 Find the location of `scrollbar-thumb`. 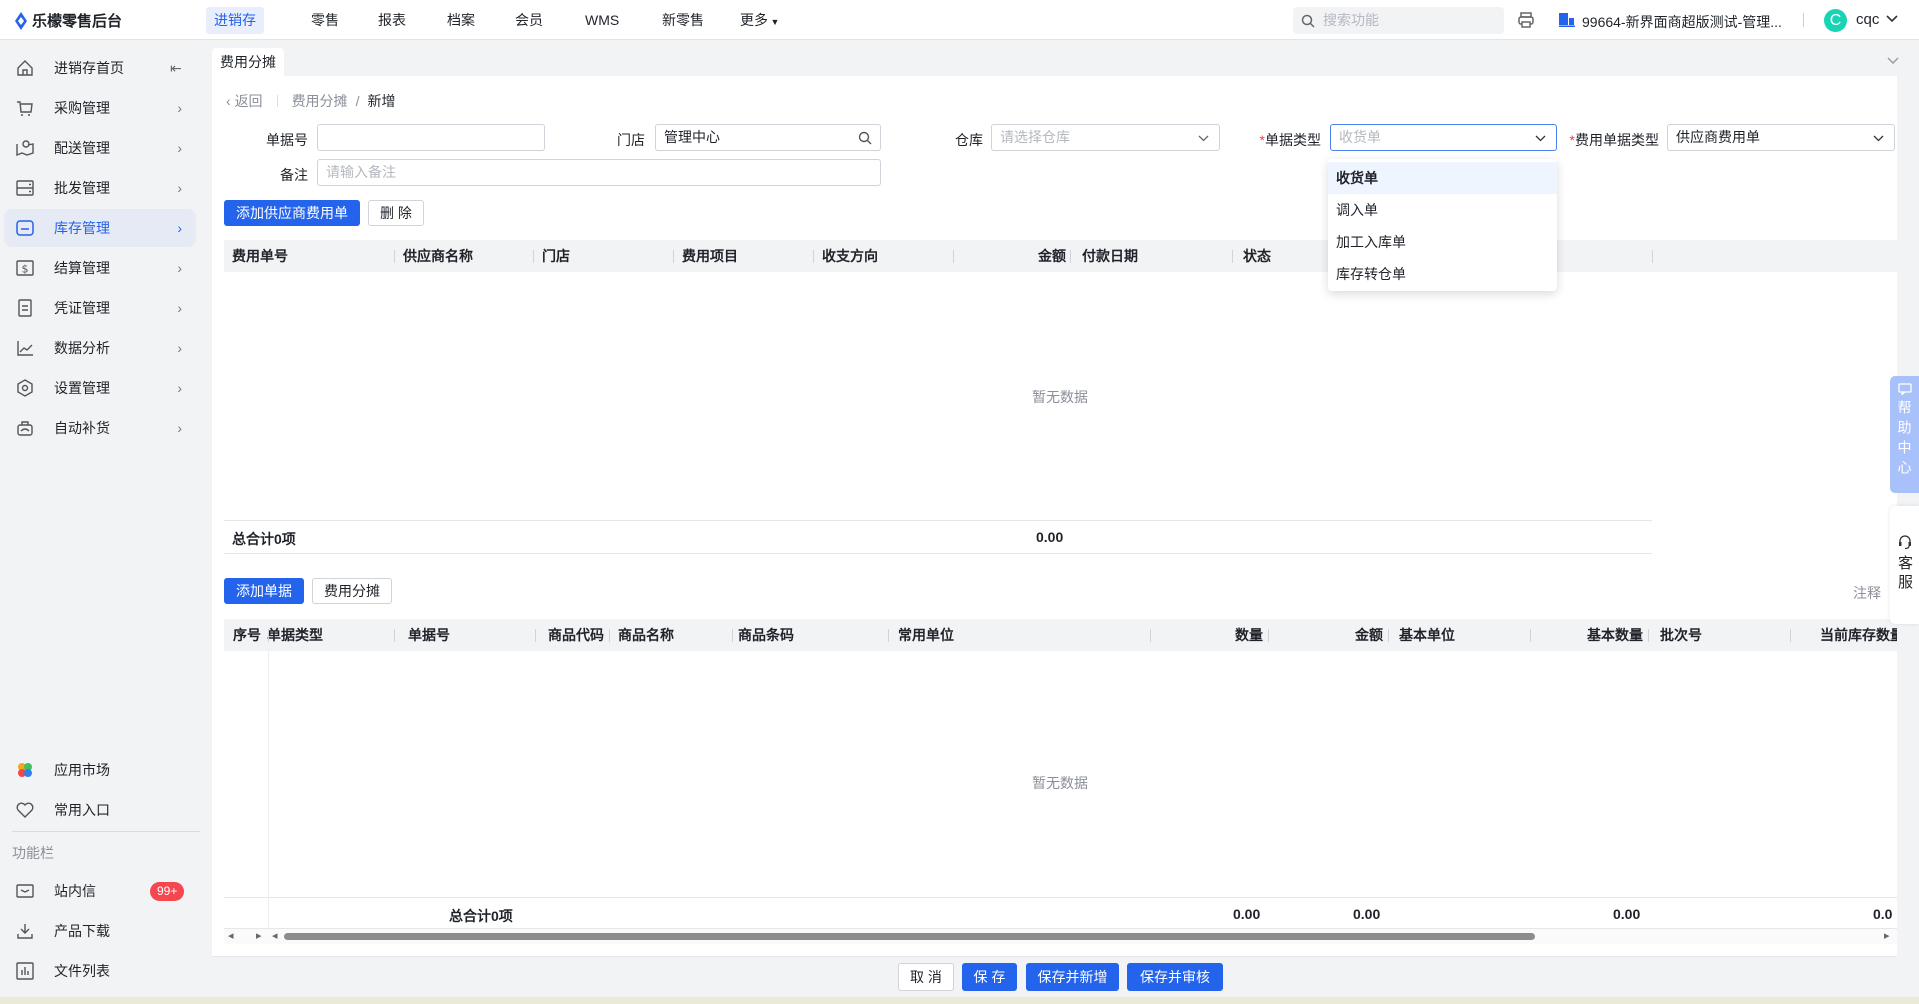

scrollbar-thumb is located at coordinates (909, 936).